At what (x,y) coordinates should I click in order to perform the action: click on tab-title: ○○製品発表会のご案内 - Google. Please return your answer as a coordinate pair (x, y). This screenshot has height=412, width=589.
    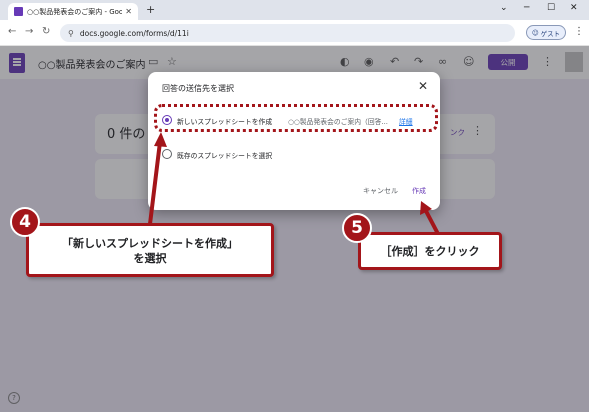
    Looking at the image, I should click on (75, 11).